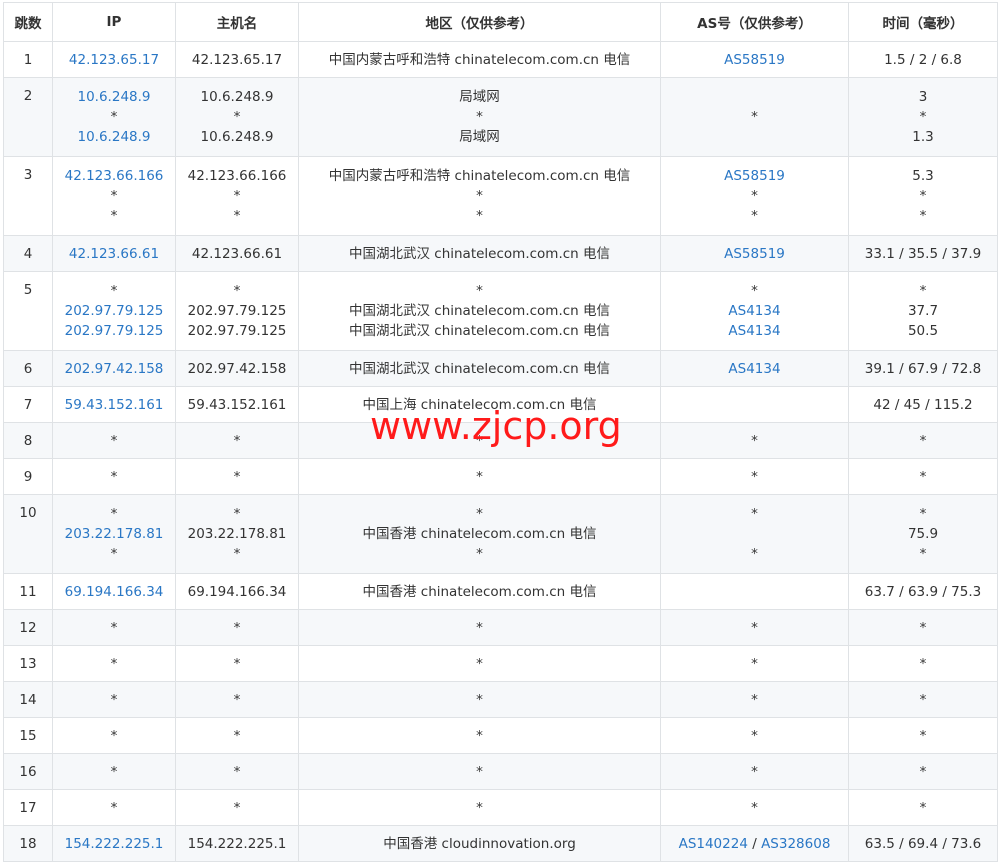  Describe the element at coordinates (500, 771) in the screenshot. I see `table-row: 16 * * * * *` at that location.